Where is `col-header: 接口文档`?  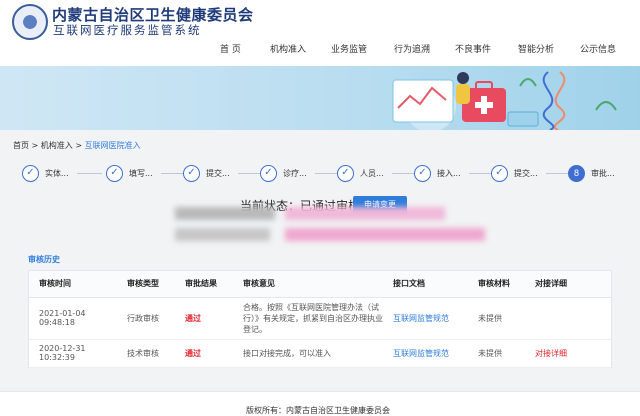
col-header: 接口文档 is located at coordinates (425, 284).